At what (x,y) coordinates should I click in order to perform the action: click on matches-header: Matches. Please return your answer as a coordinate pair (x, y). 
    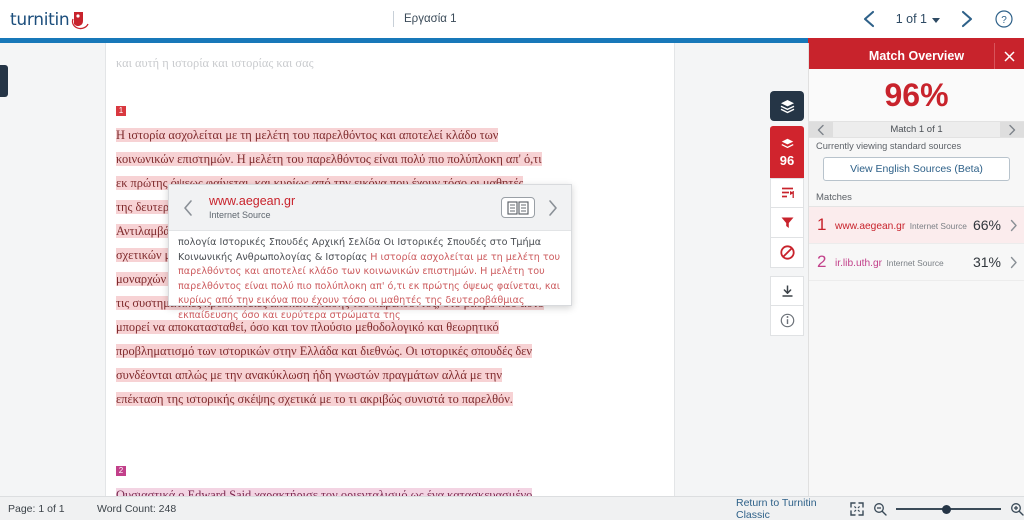
    Looking at the image, I should click on (916, 199).